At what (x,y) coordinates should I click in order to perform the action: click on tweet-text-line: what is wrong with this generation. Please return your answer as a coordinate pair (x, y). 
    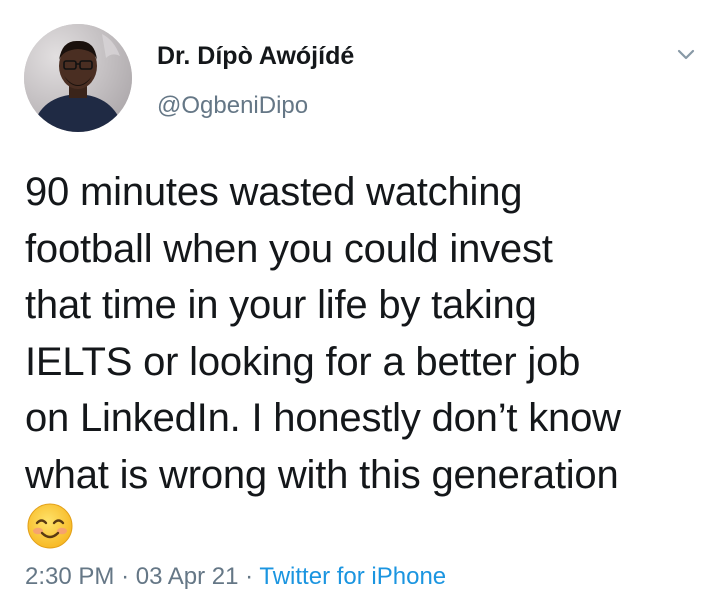
    Looking at the image, I should click on (322, 474).